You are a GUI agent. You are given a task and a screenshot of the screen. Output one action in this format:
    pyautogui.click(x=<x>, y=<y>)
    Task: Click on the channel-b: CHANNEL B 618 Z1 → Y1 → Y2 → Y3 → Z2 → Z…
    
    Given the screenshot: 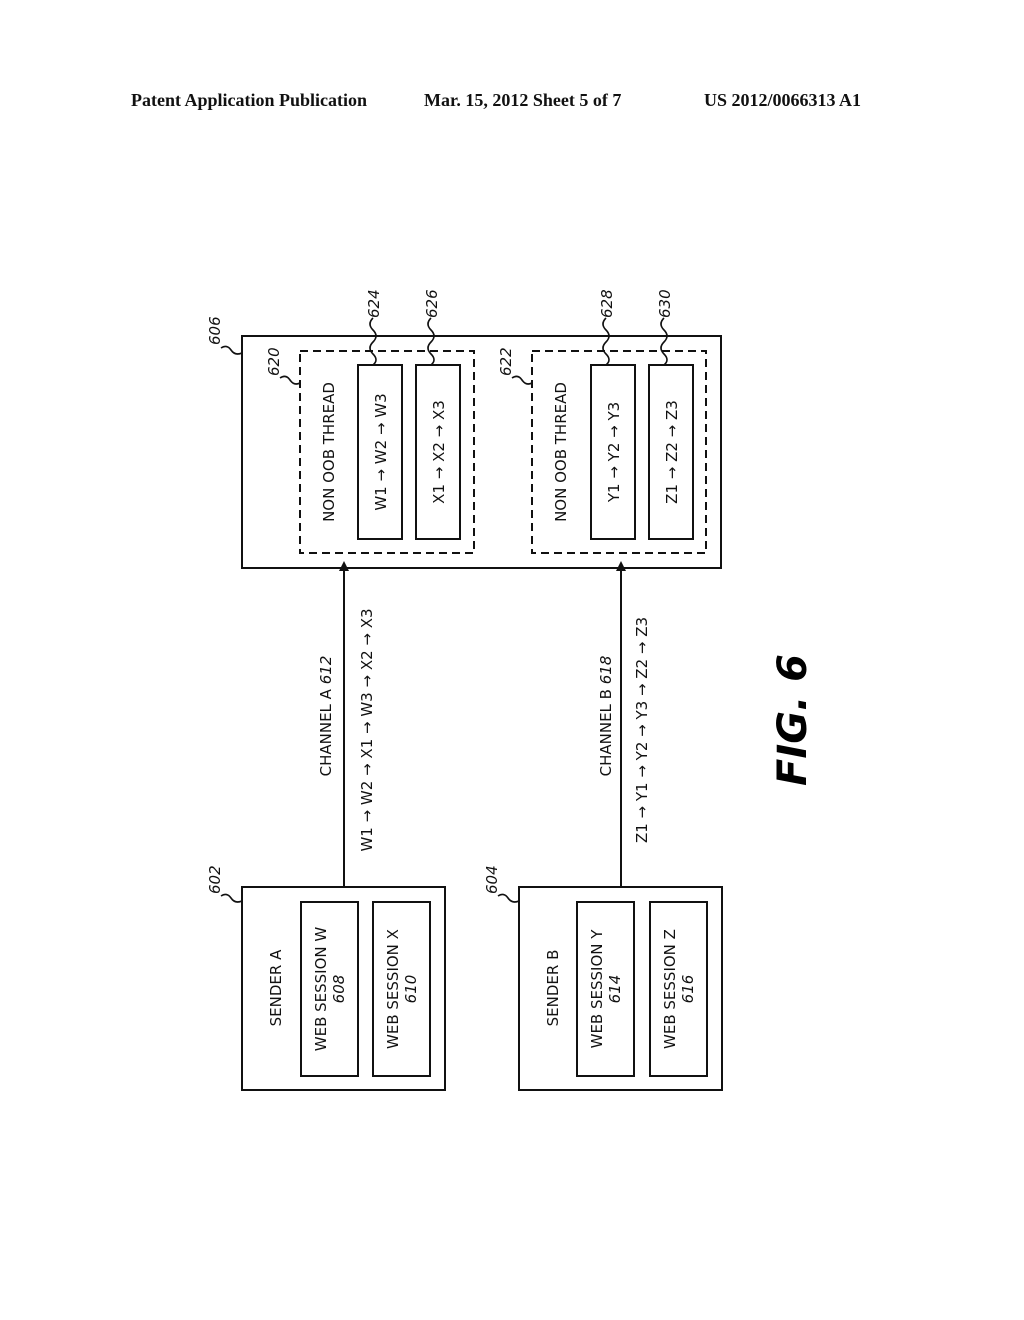 What is the action you would take?
    pyautogui.click(x=624, y=723)
    